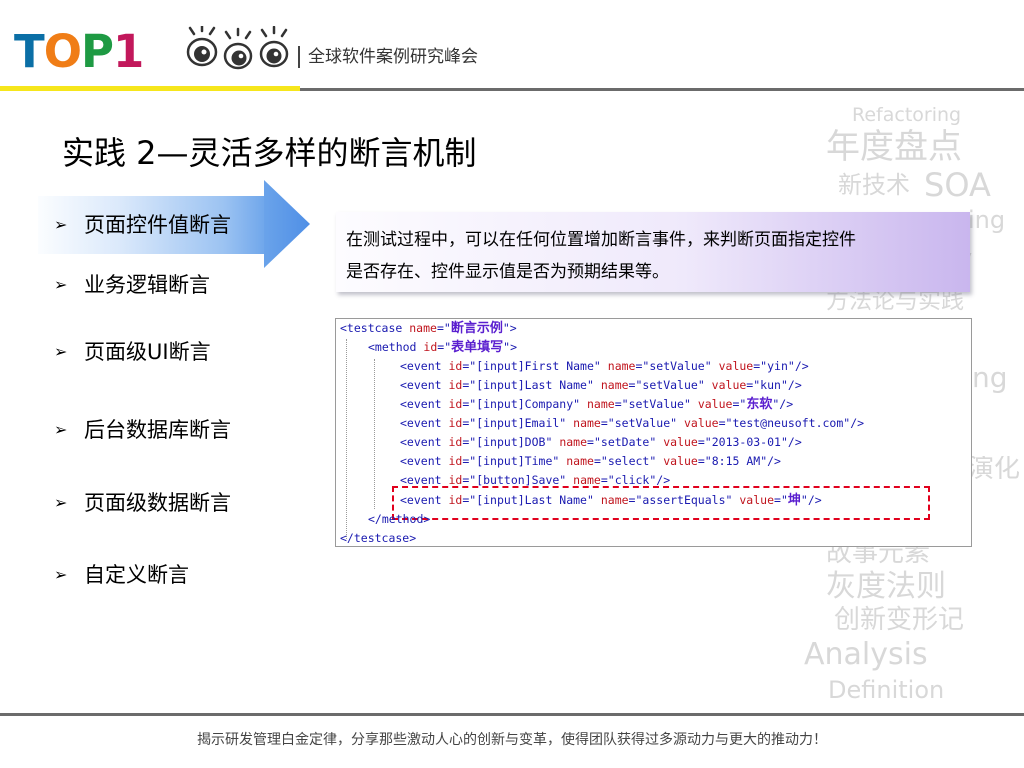 This screenshot has height=768, width=1024. I want to click on logo-eyes-icon, so click(237, 48).